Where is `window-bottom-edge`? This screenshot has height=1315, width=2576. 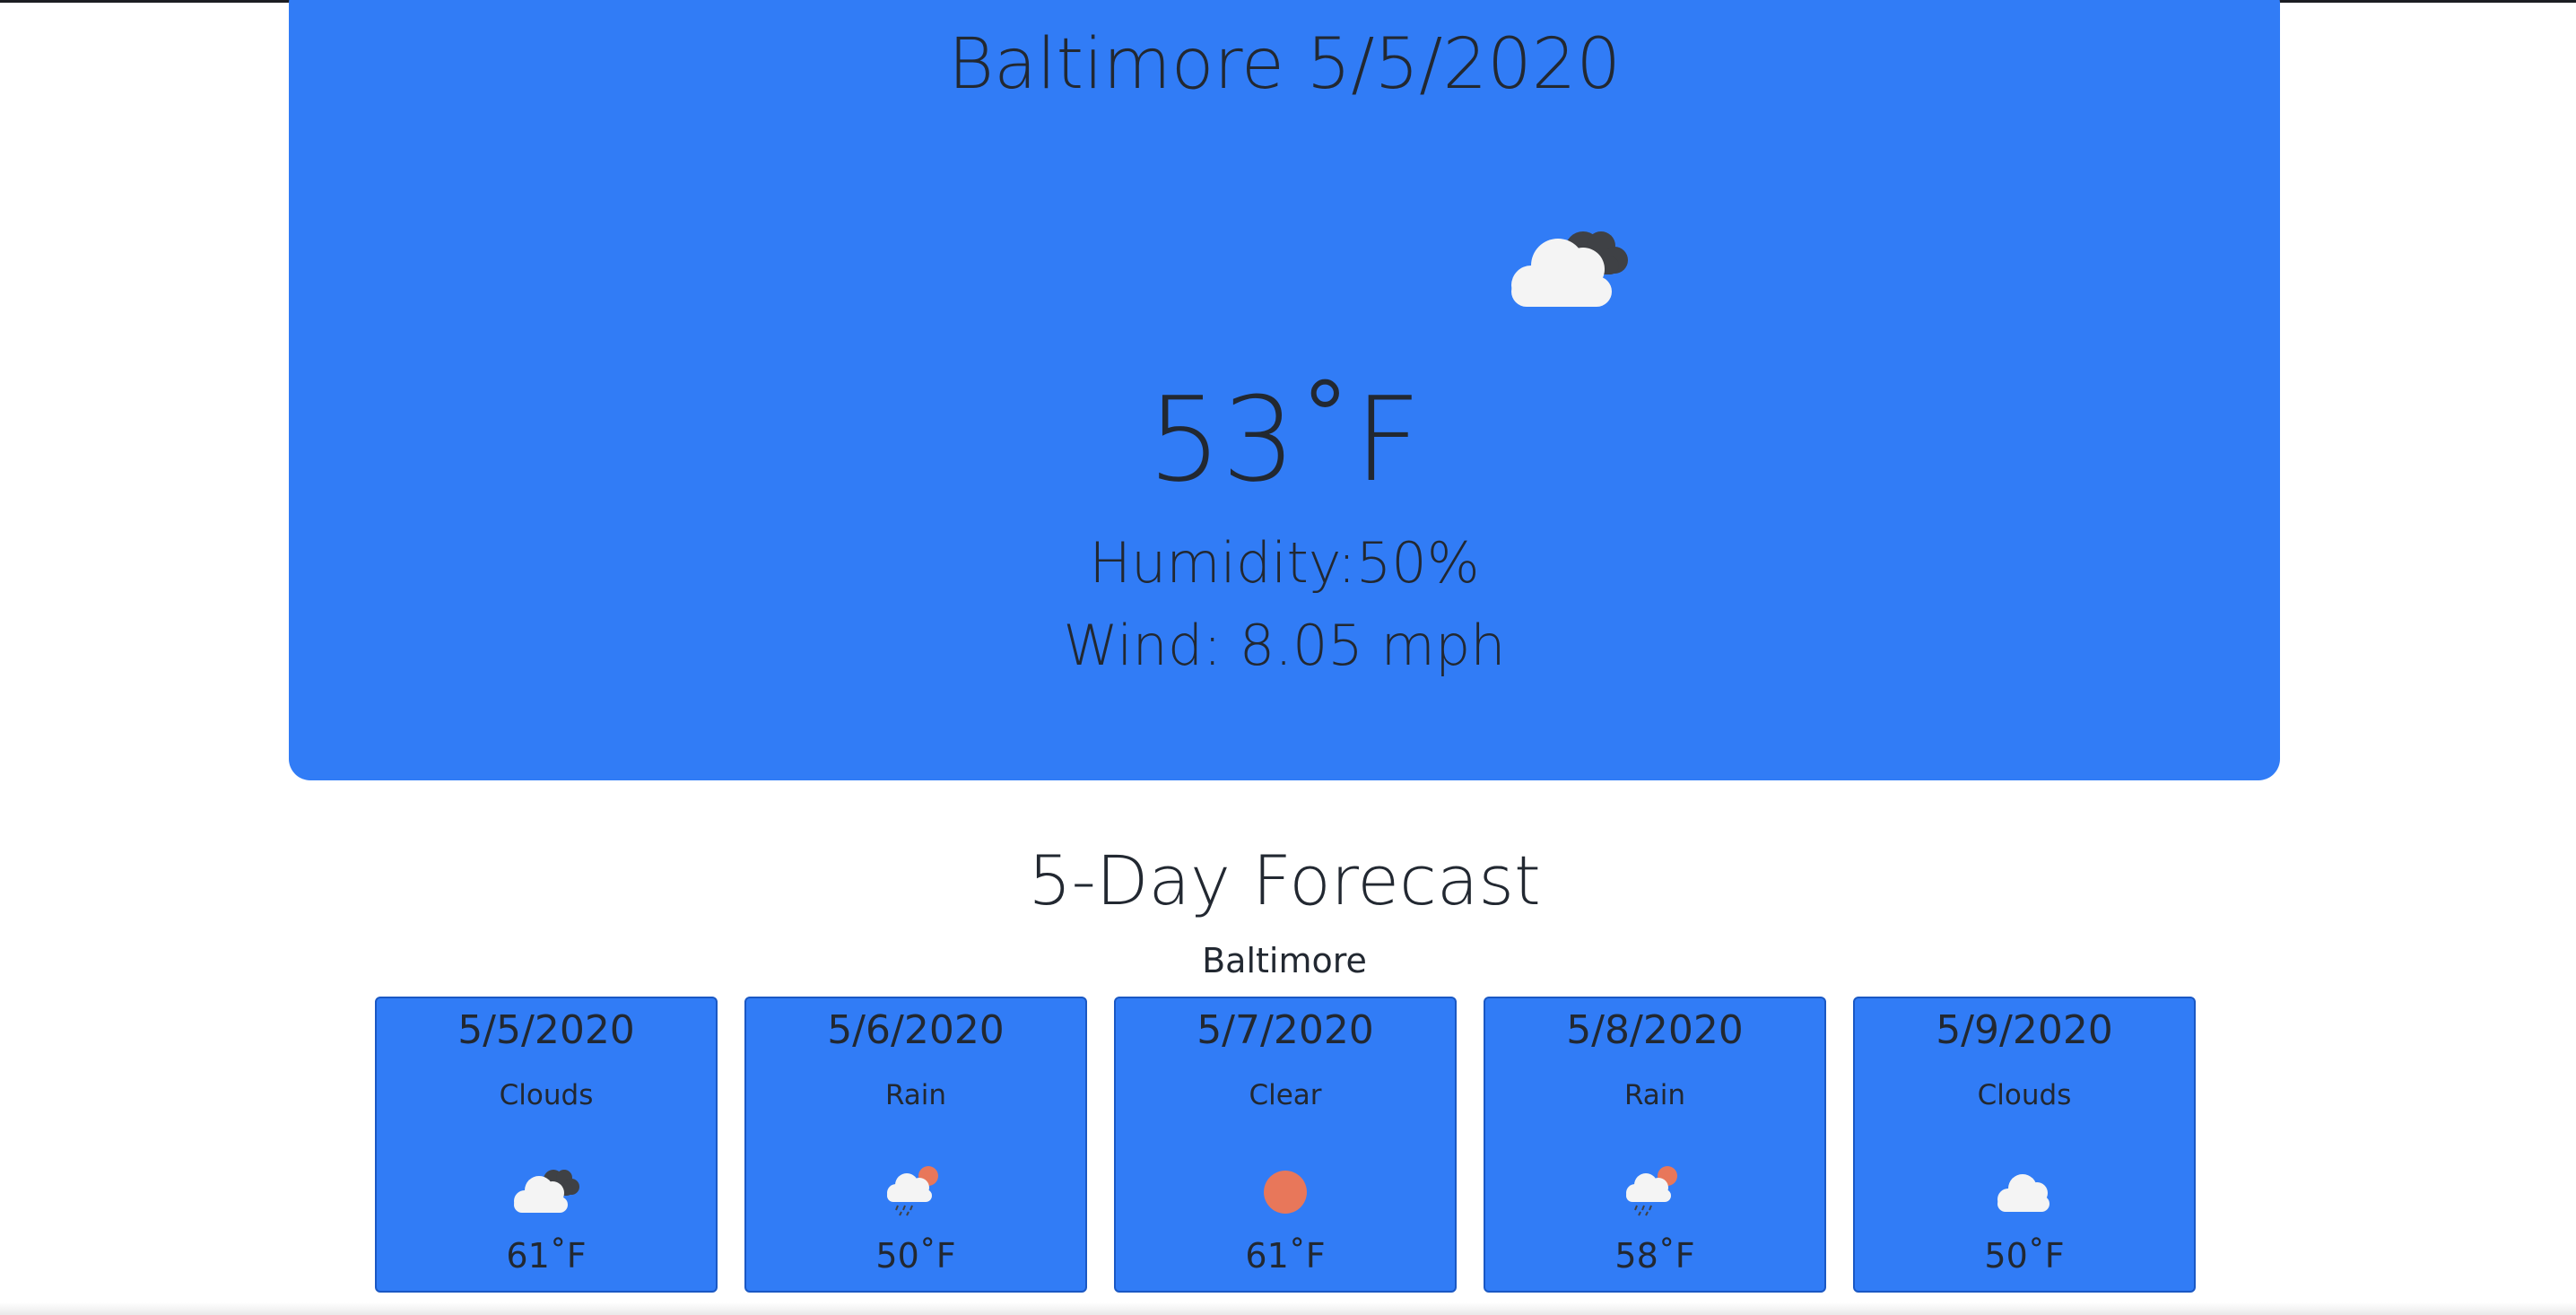
window-bottom-edge is located at coordinates (1288, 1308).